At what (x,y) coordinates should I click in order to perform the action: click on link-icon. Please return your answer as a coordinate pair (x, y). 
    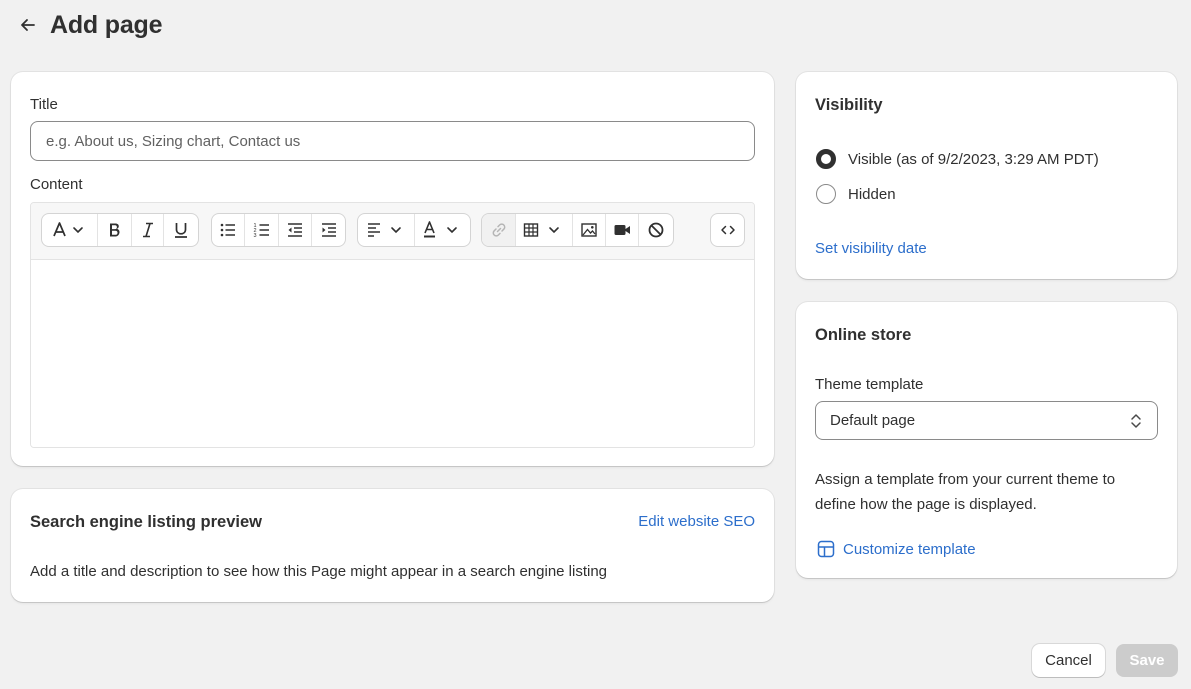
    Looking at the image, I should click on (498, 230).